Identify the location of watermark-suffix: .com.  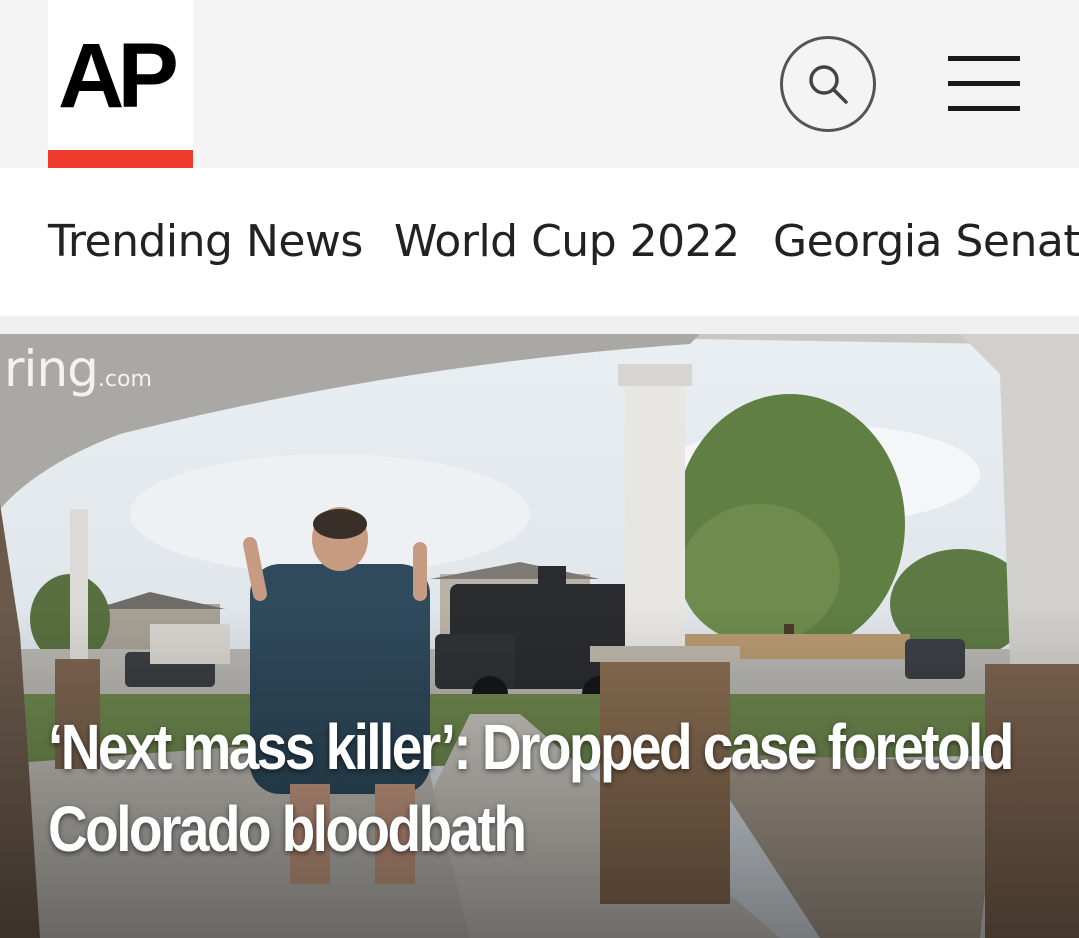
(124, 379).